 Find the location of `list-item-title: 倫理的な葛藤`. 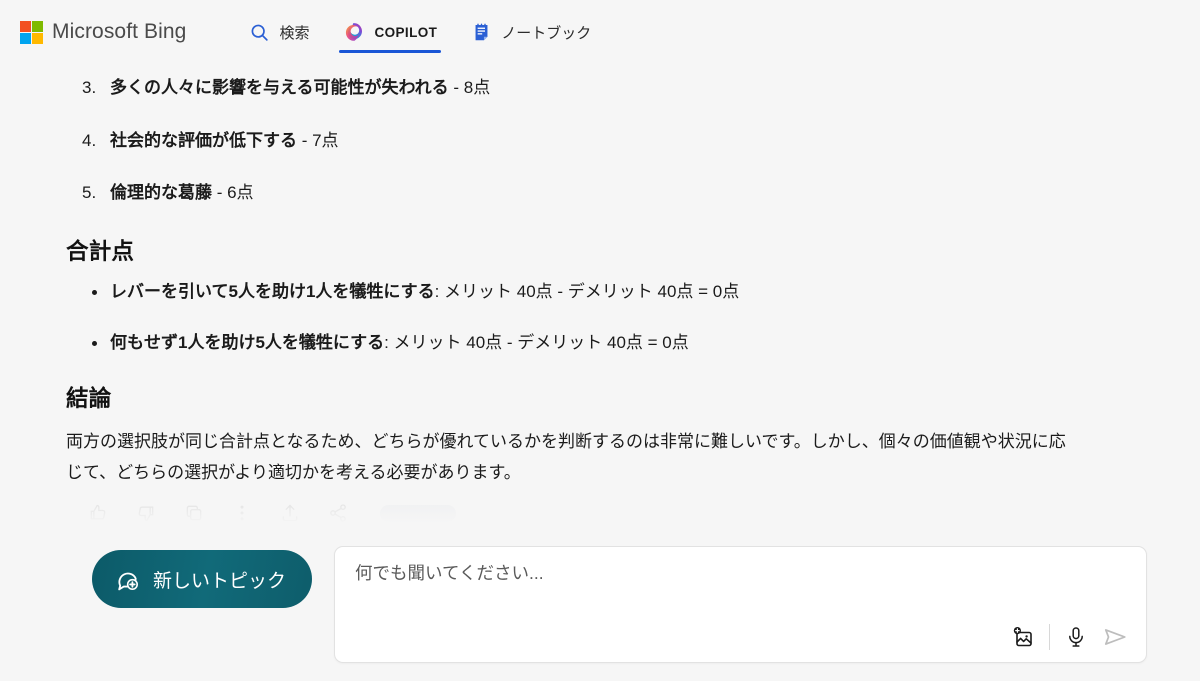

list-item-title: 倫理的な葛藤 is located at coordinates (161, 193).